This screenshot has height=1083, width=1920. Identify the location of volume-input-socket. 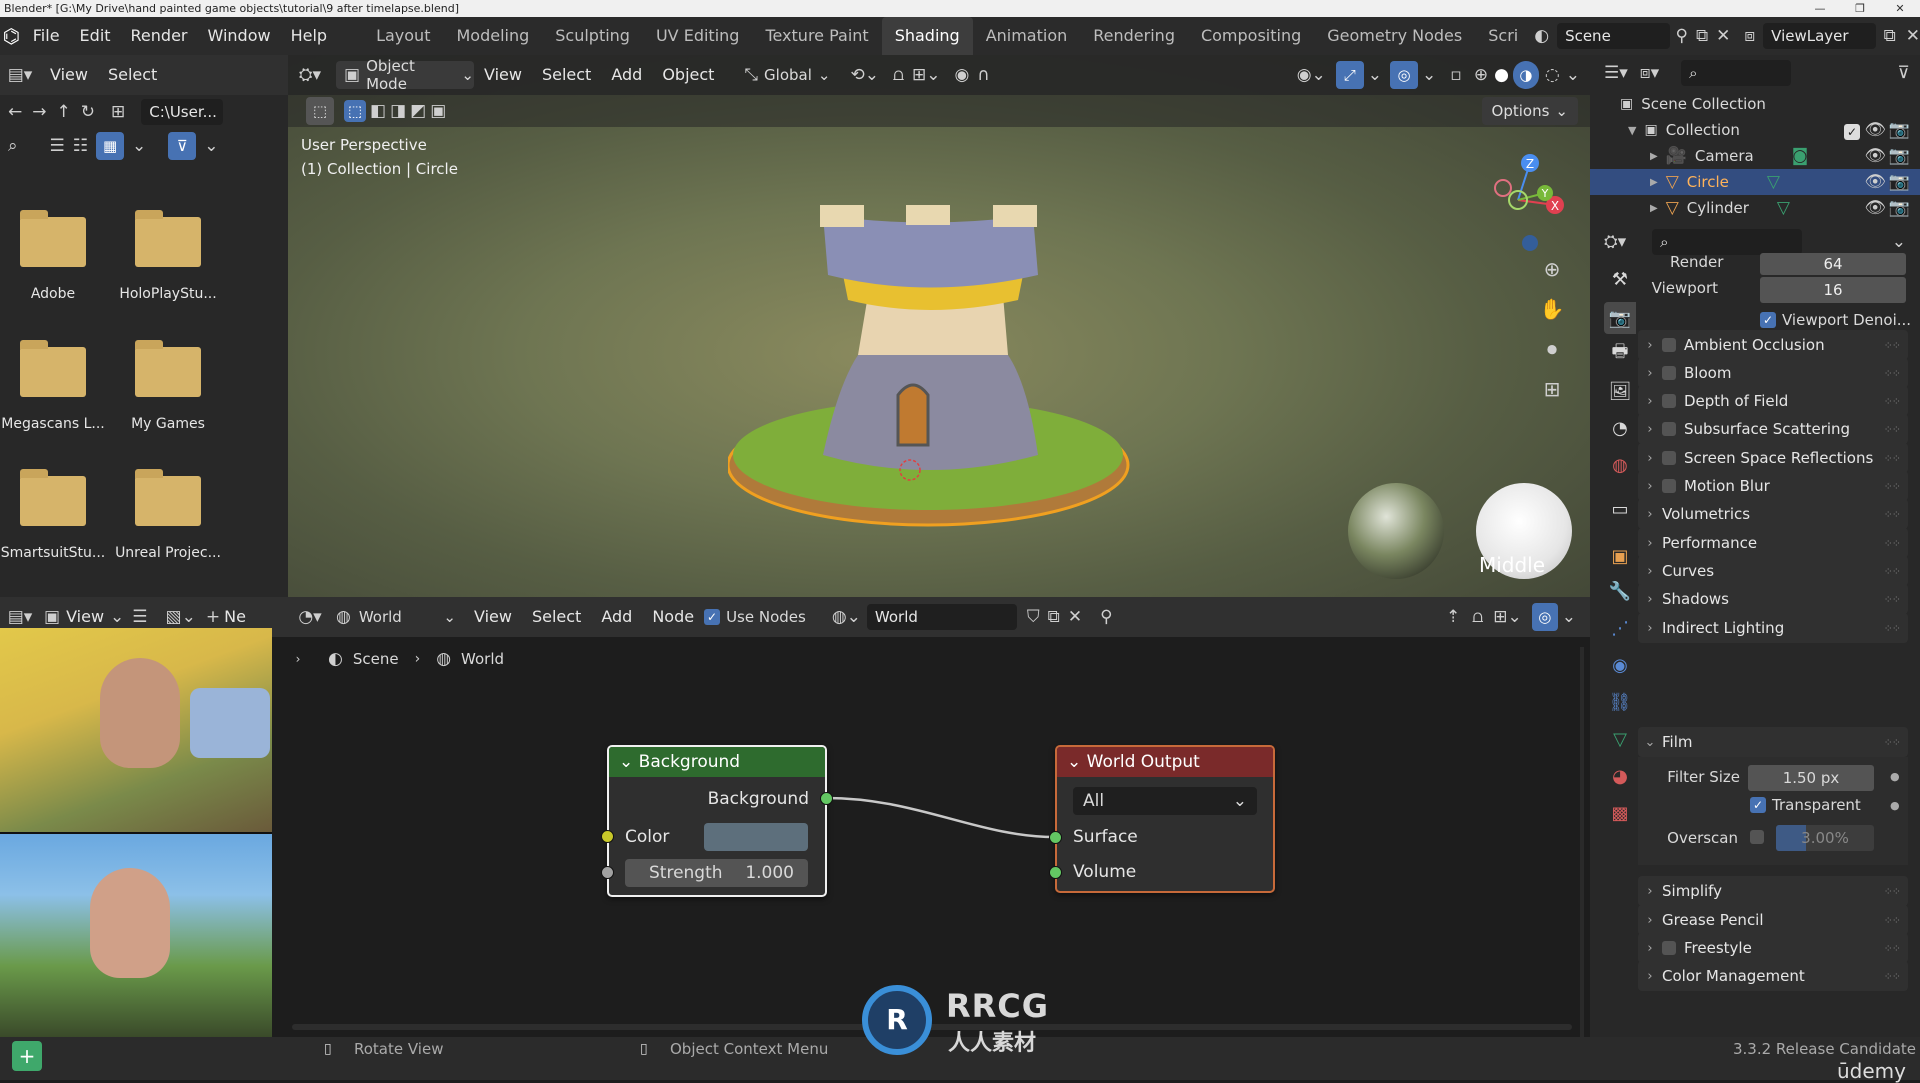
(1055, 872).